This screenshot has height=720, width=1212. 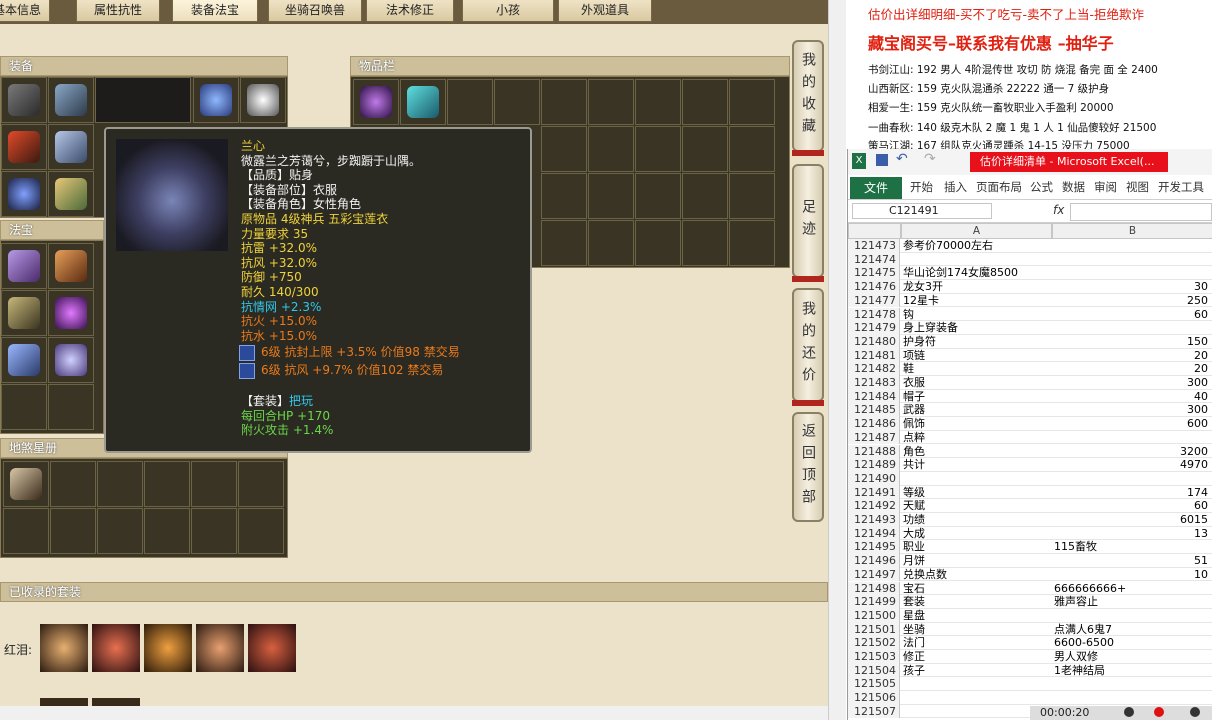 What do you see at coordinates (874, 231) in the screenshot?
I see `select-all-corner` at bounding box center [874, 231].